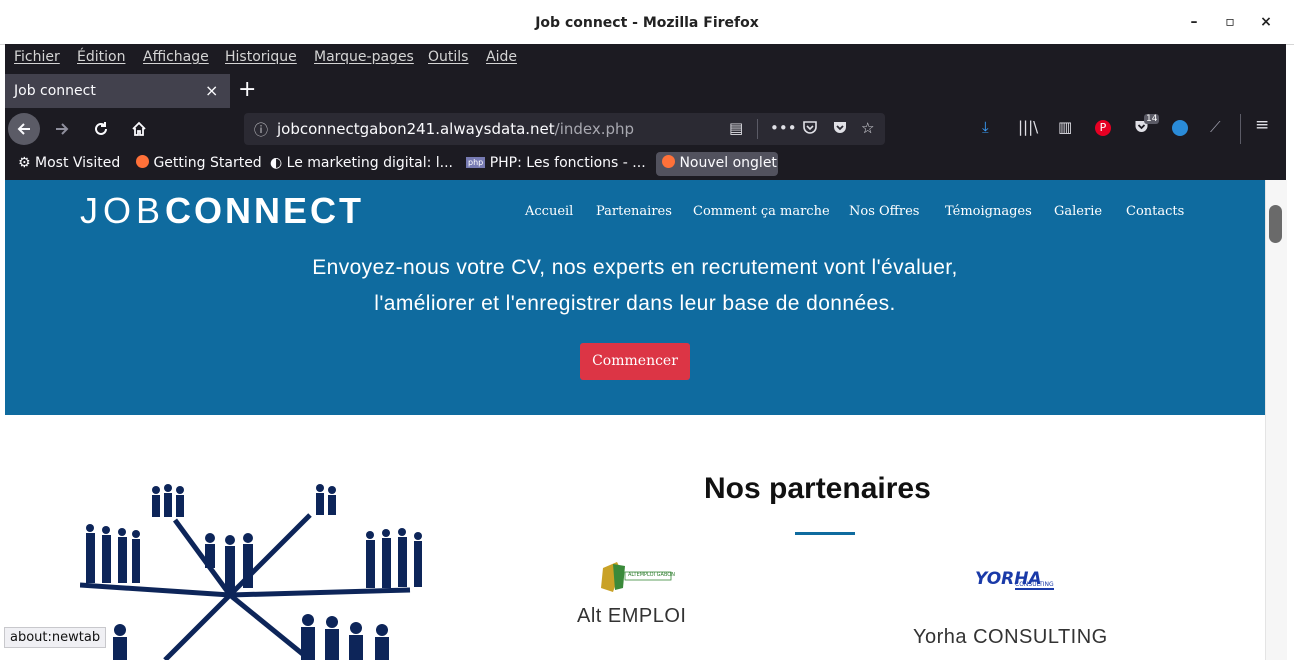  I want to click on extension-badge: 14, so click(1152, 119).